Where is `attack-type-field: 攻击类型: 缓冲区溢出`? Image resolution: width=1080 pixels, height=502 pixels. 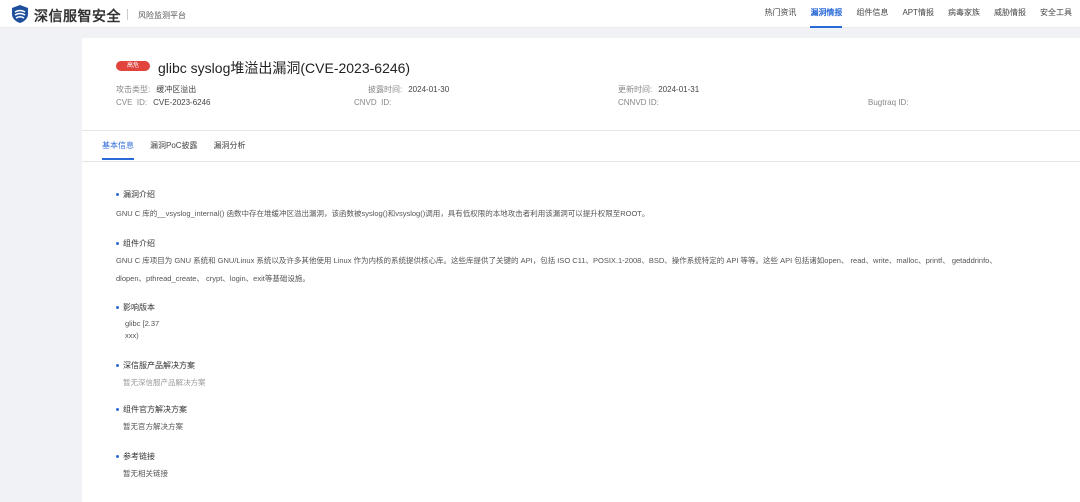
attack-type-field: 攻击类型: 缓冲区溢出 is located at coordinates (156, 89).